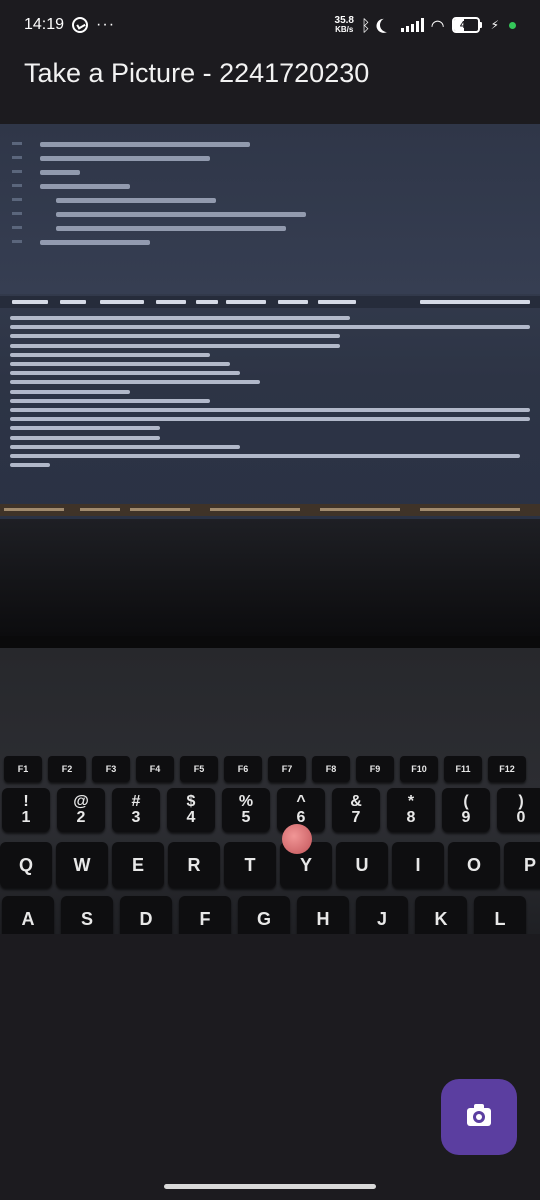 This screenshot has height=1200, width=540. Describe the element at coordinates (136, 810) in the screenshot. I see `photo-key-number: # 3` at that location.